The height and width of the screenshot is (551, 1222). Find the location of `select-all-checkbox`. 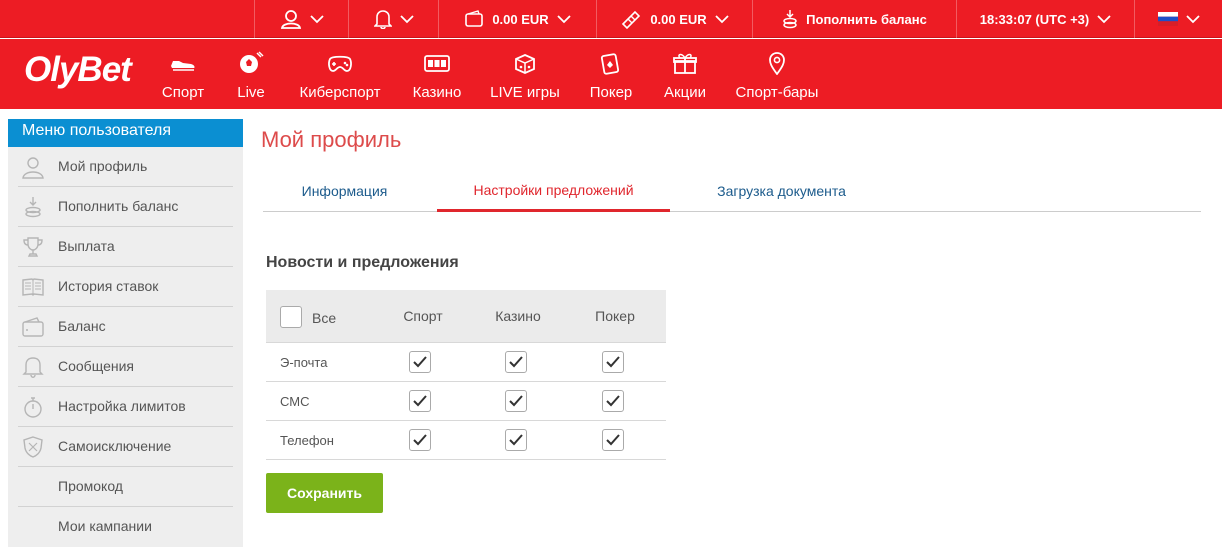

select-all-checkbox is located at coordinates (291, 317).